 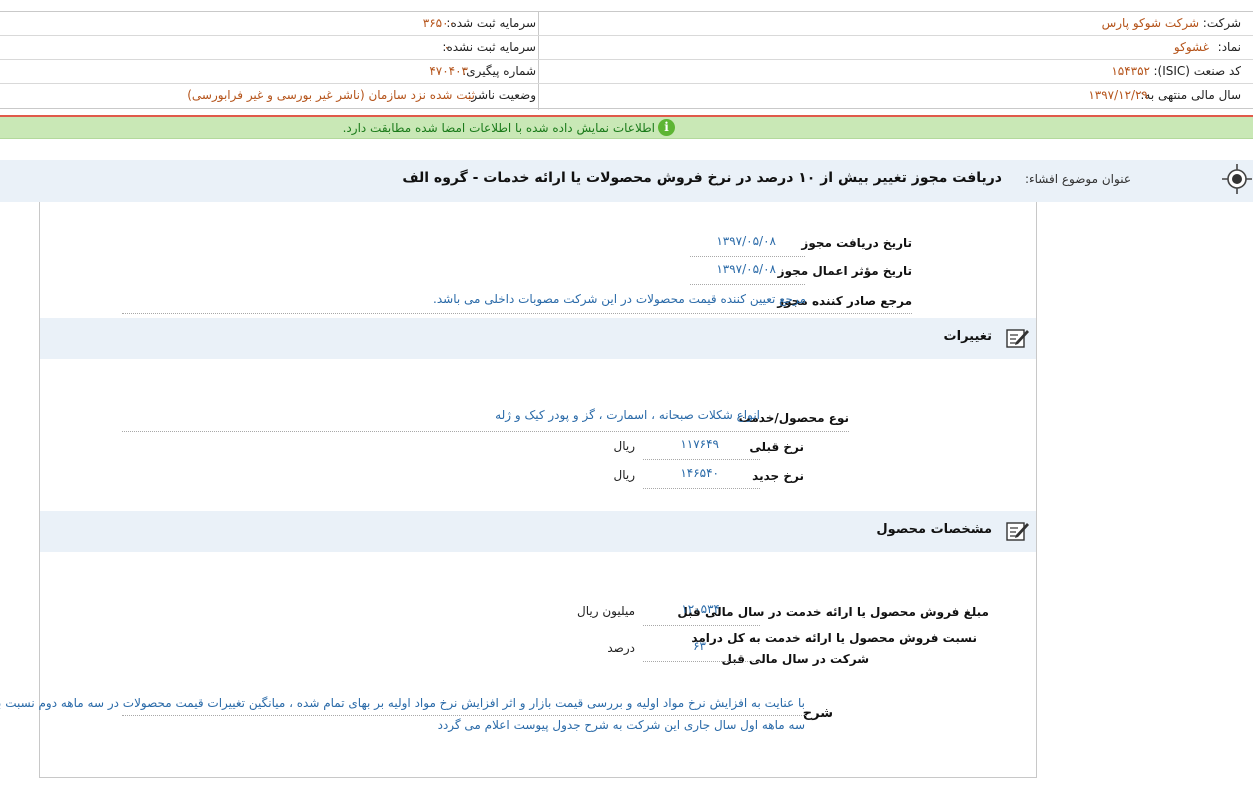 I want to click on prev-rate-value: ۱۱۷۶۴۹, so click(x=699, y=444).